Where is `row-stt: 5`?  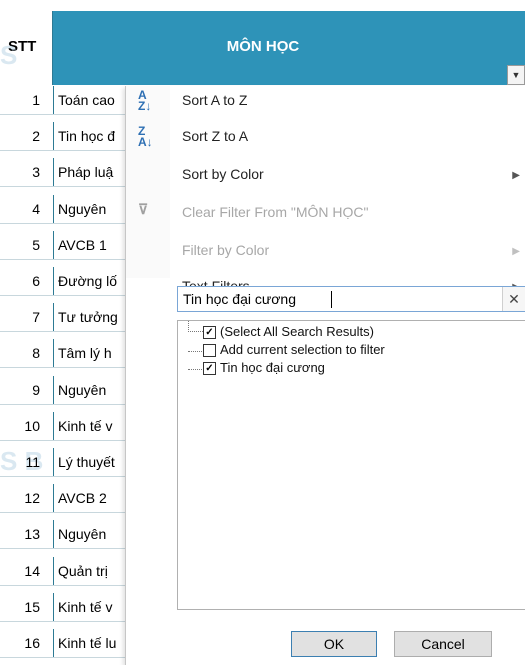 row-stt: 5 is located at coordinates (20, 245).